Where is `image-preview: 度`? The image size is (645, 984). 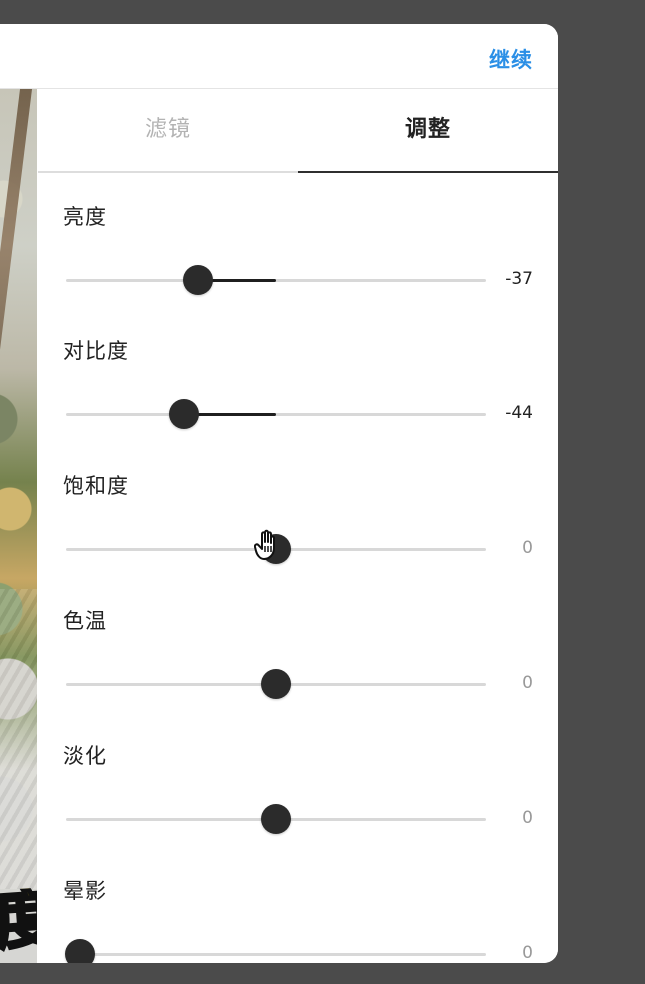
image-preview: 度 is located at coordinates (18, 526).